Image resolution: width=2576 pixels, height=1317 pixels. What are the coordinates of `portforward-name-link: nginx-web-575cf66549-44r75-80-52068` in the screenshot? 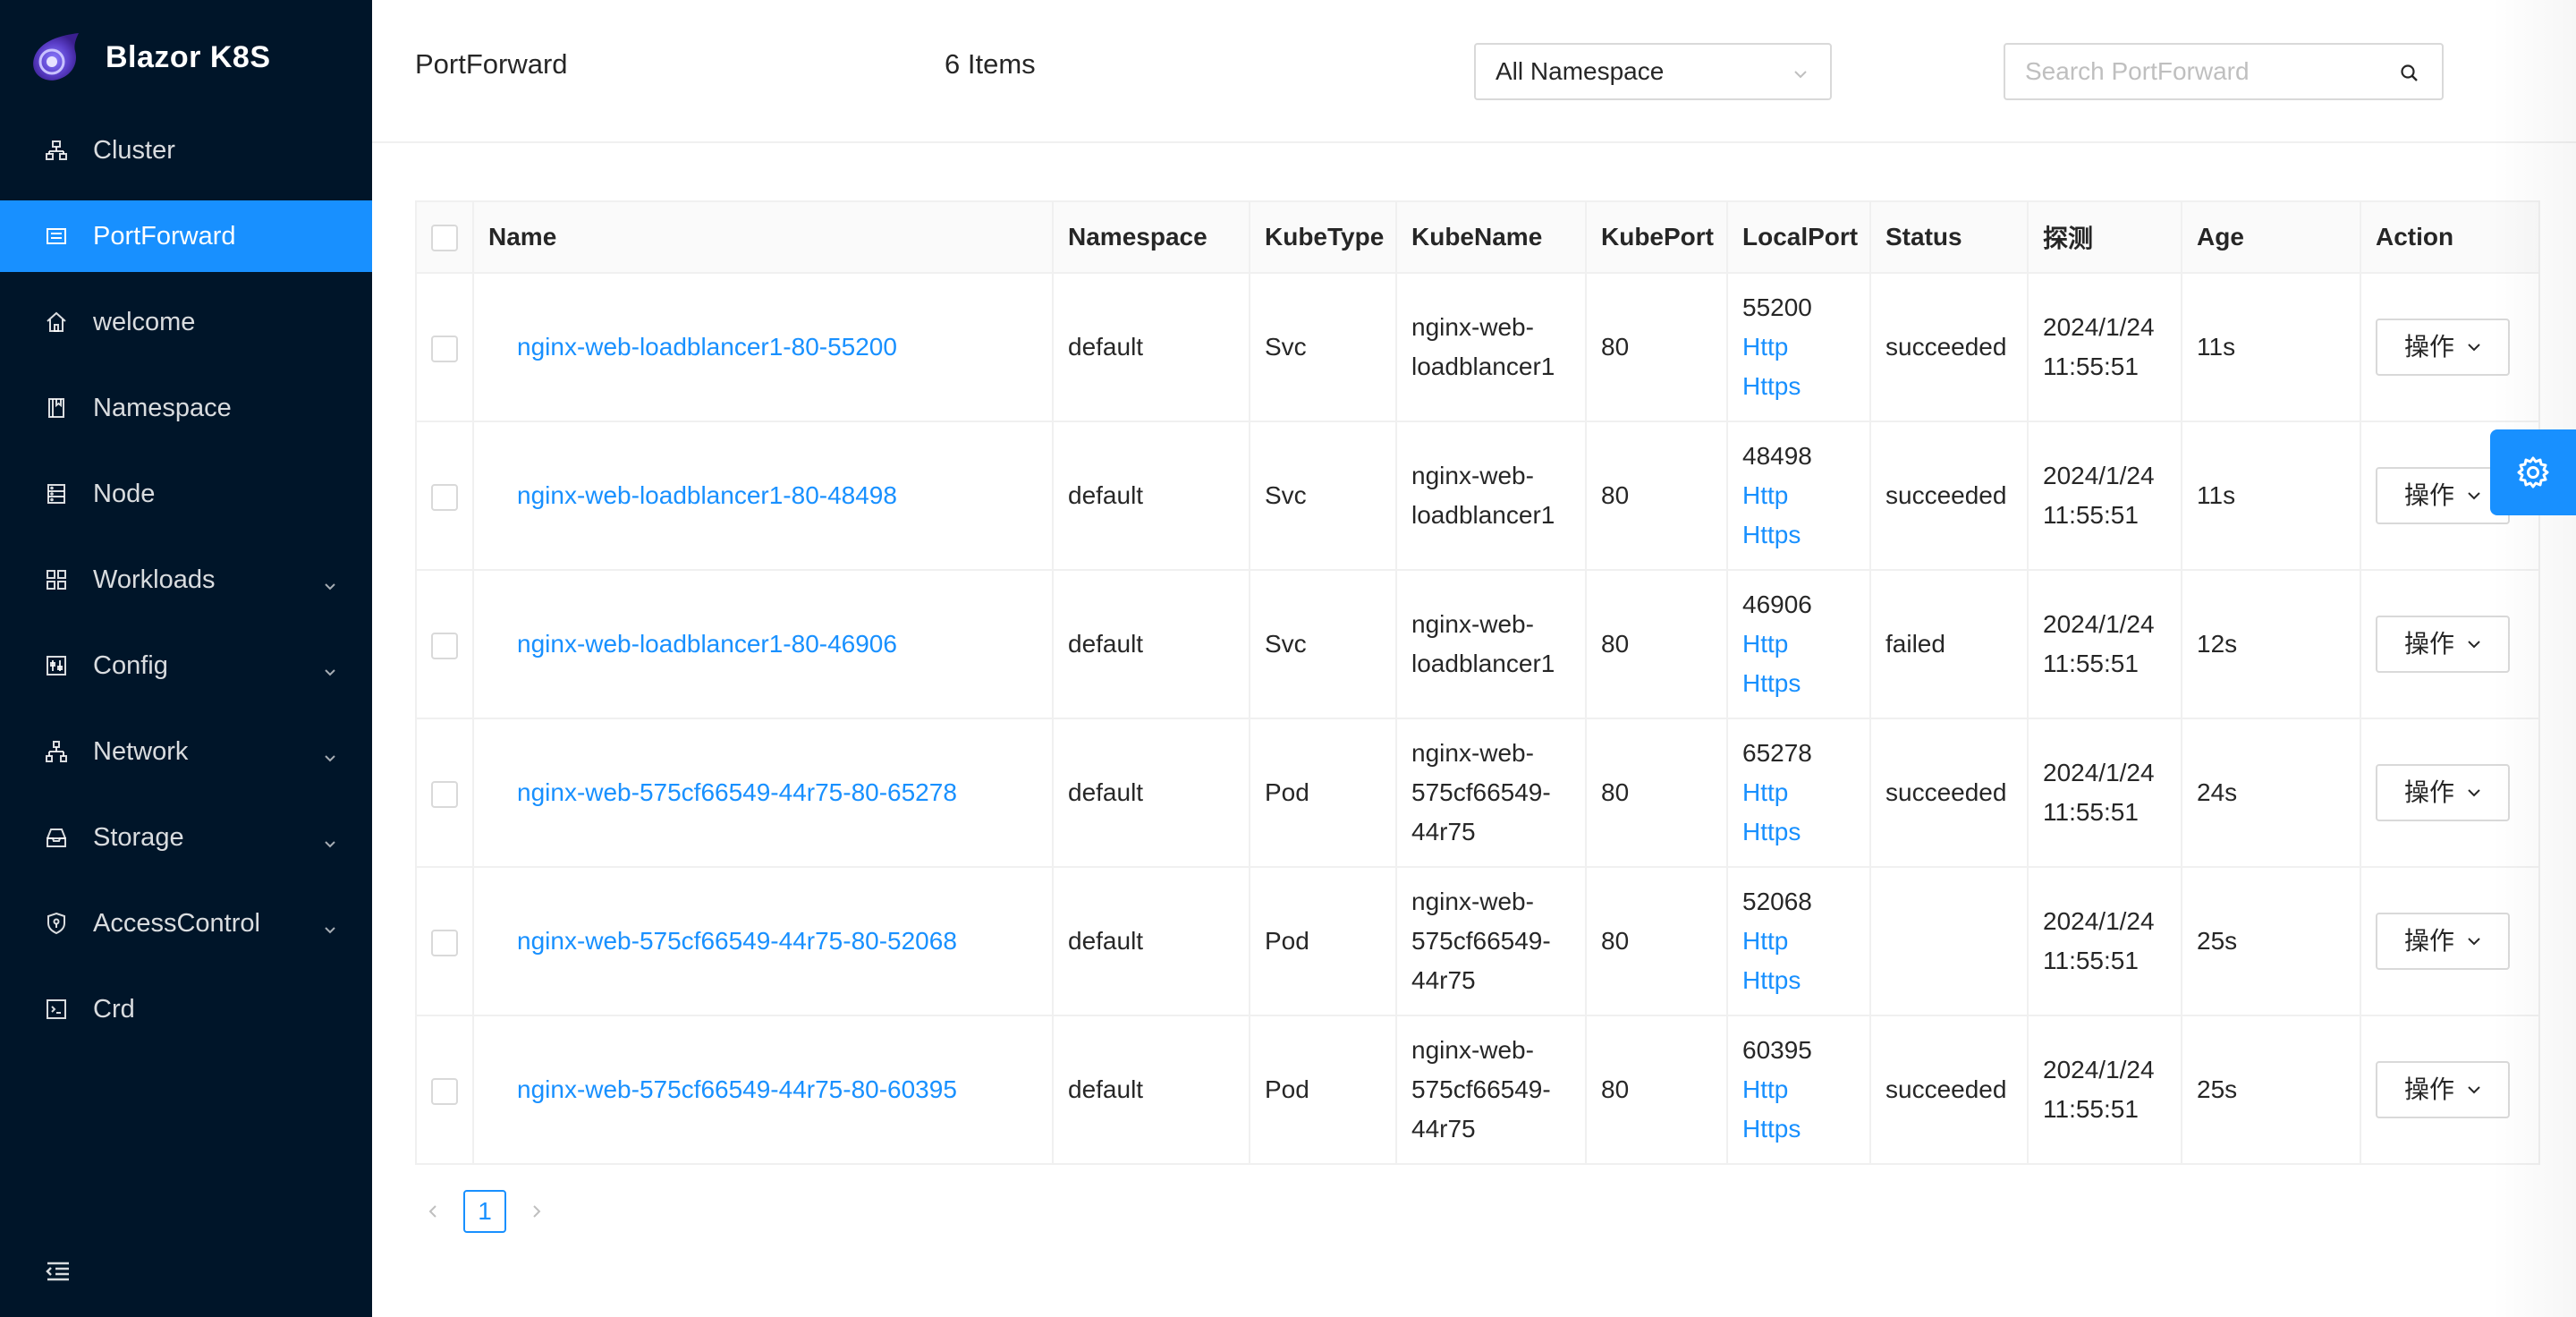 It's located at (737, 941).